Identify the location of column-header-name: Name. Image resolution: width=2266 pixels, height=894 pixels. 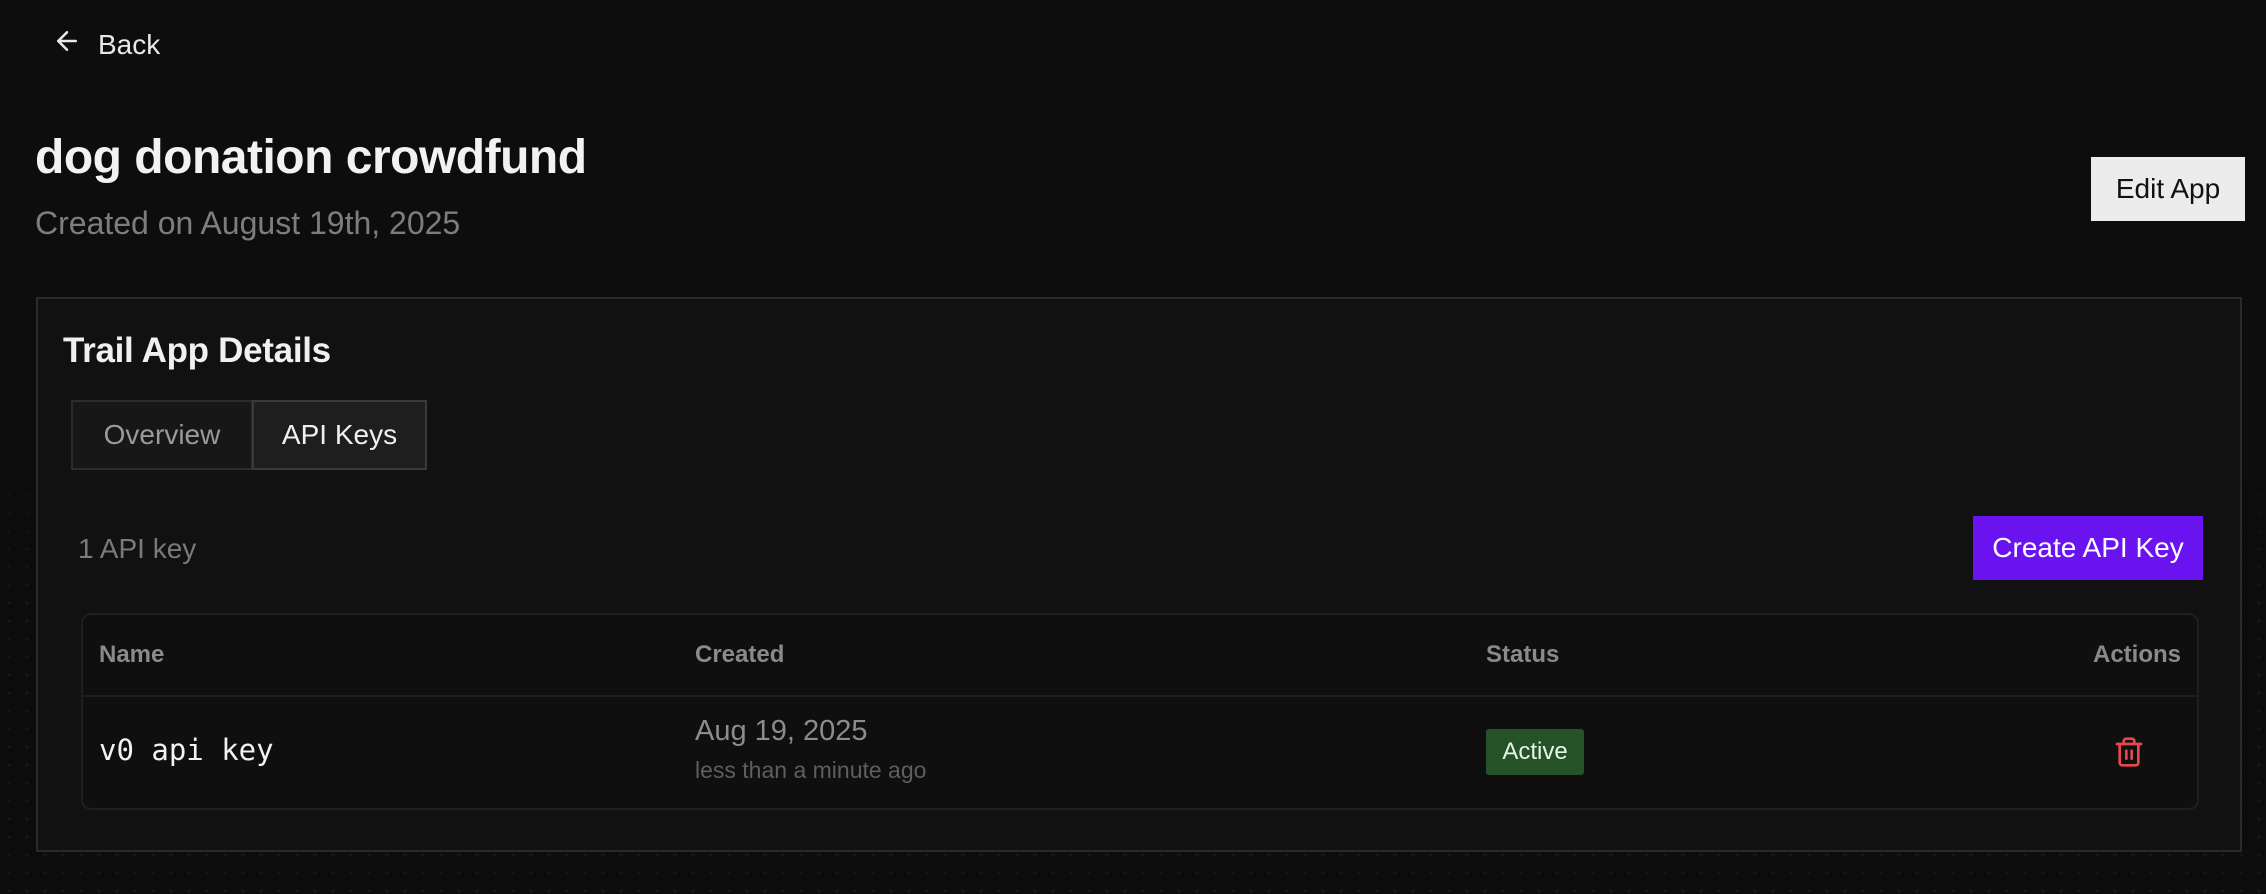
(132, 654).